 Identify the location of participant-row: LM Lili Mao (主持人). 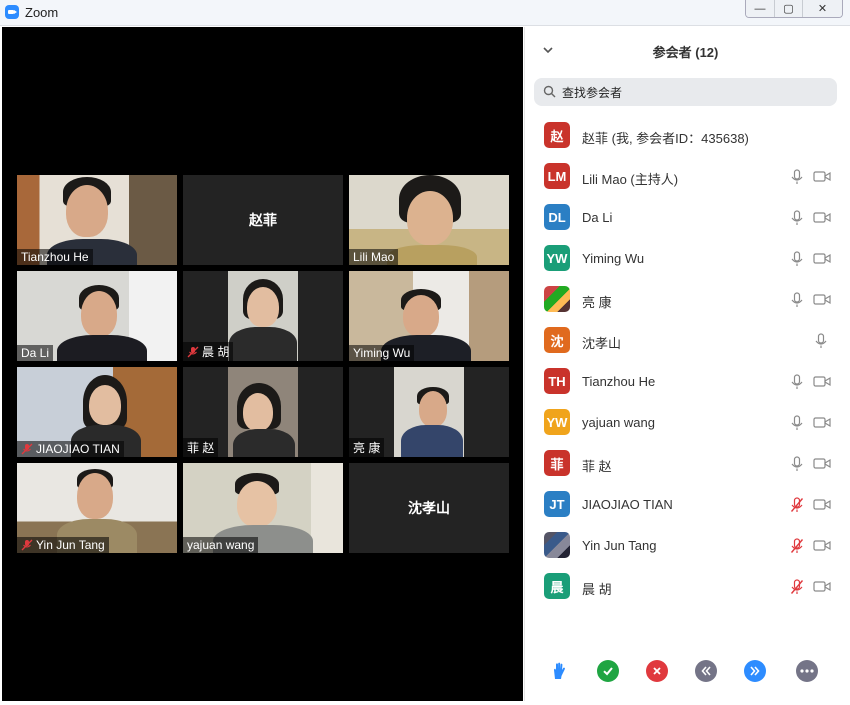
(685, 176).